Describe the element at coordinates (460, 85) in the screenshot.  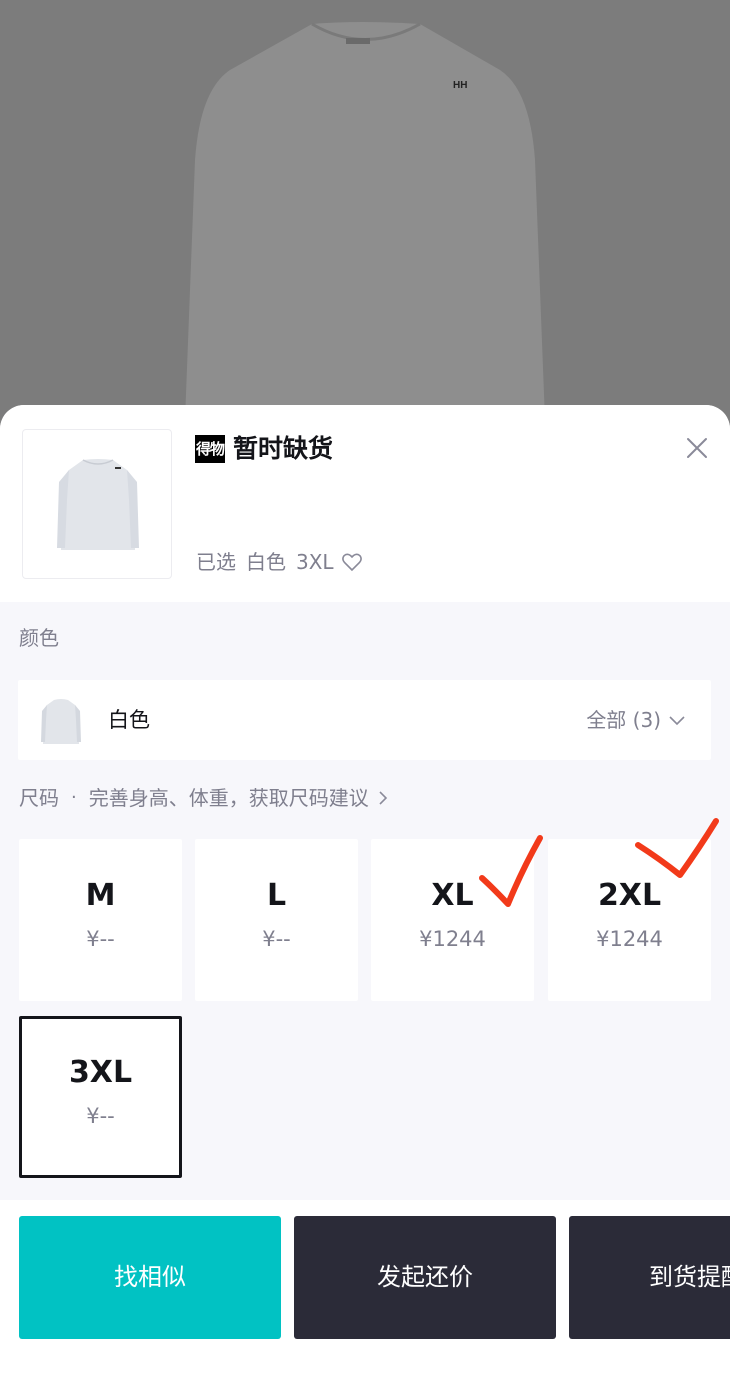
I see `svg-text: HH` at that location.